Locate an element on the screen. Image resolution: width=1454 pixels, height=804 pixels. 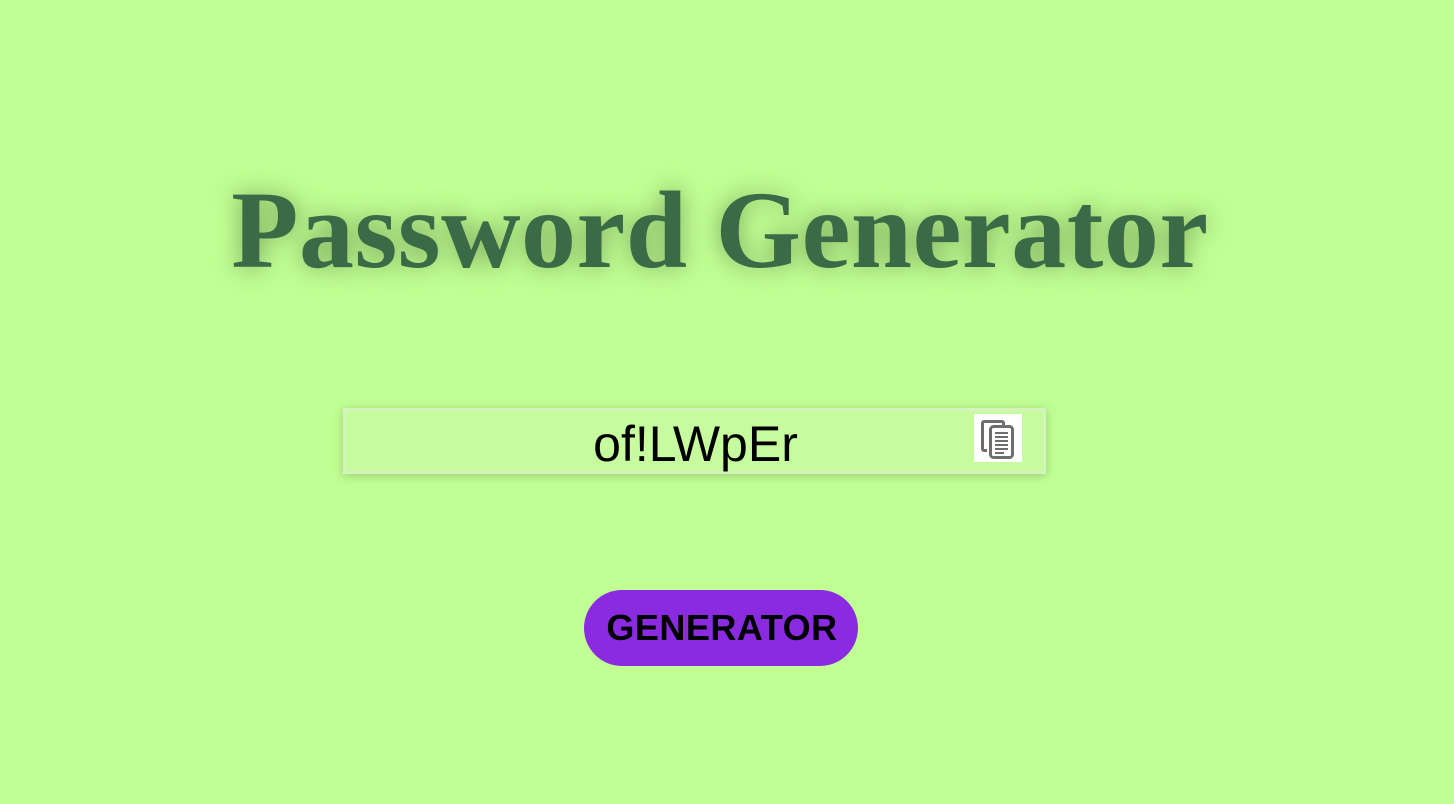
copy-icon is located at coordinates (997, 439).